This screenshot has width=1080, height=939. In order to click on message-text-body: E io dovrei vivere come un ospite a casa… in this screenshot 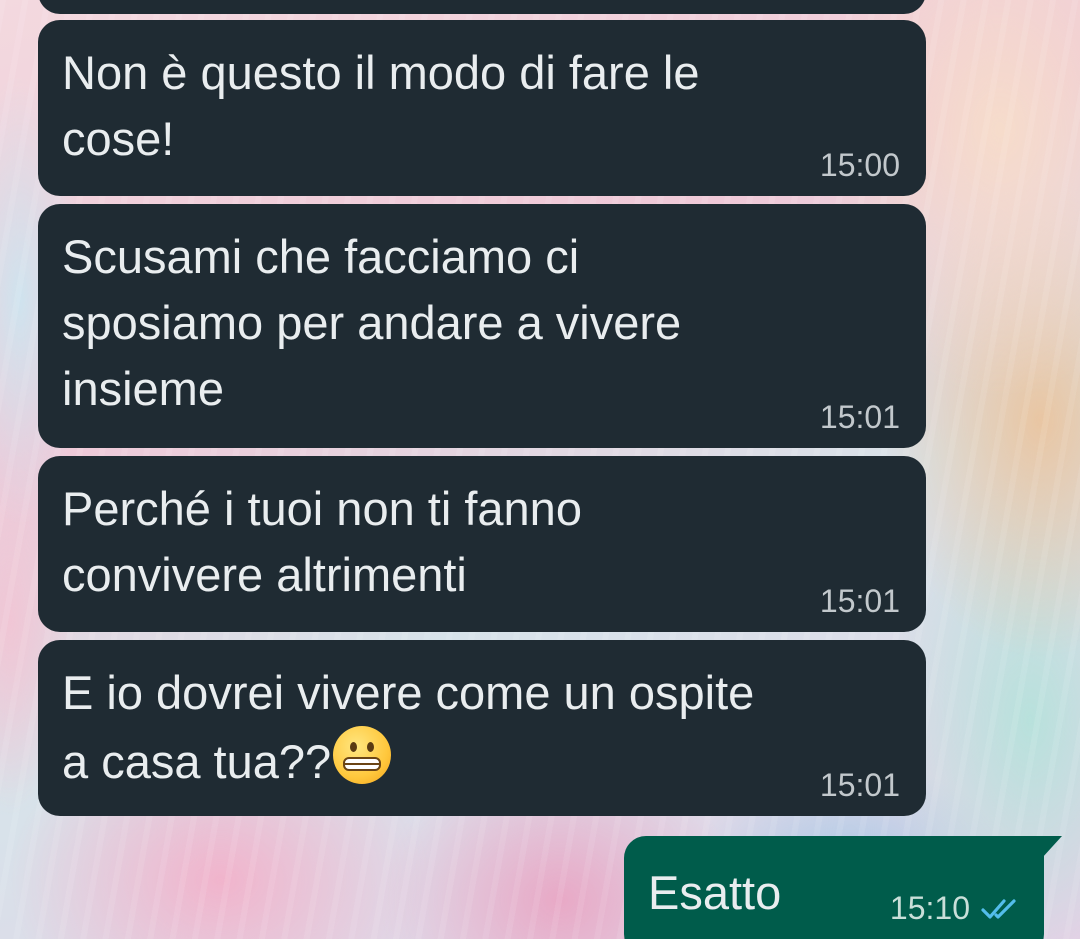, I will do `click(408, 727)`.